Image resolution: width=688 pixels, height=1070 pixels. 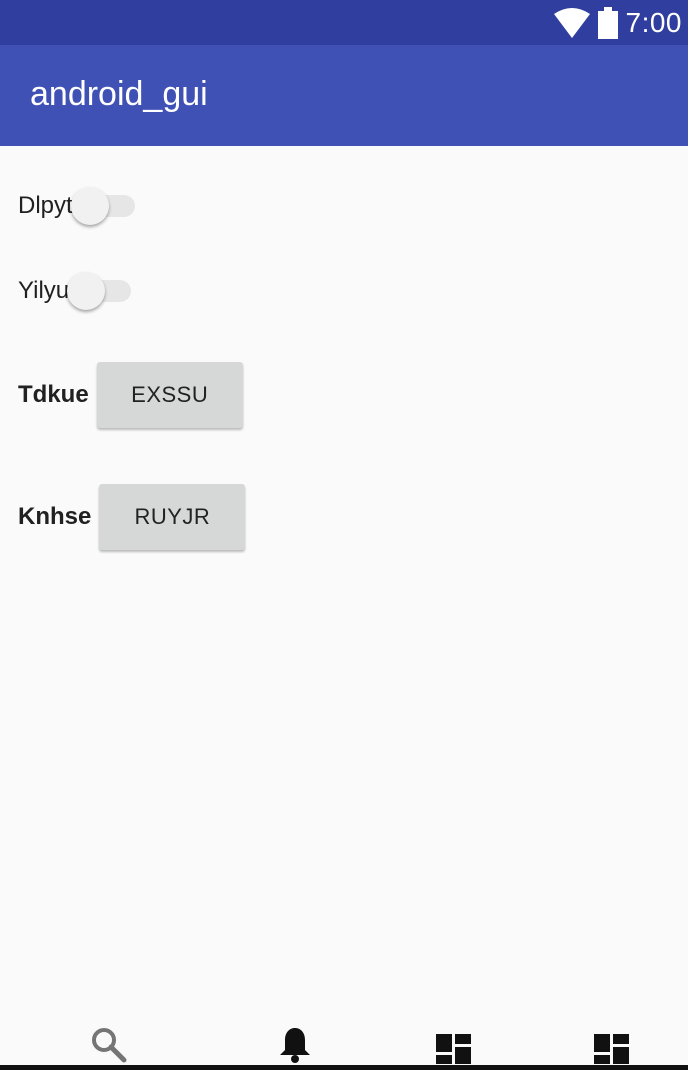 What do you see at coordinates (571, 22) in the screenshot?
I see `wifi-icon` at bounding box center [571, 22].